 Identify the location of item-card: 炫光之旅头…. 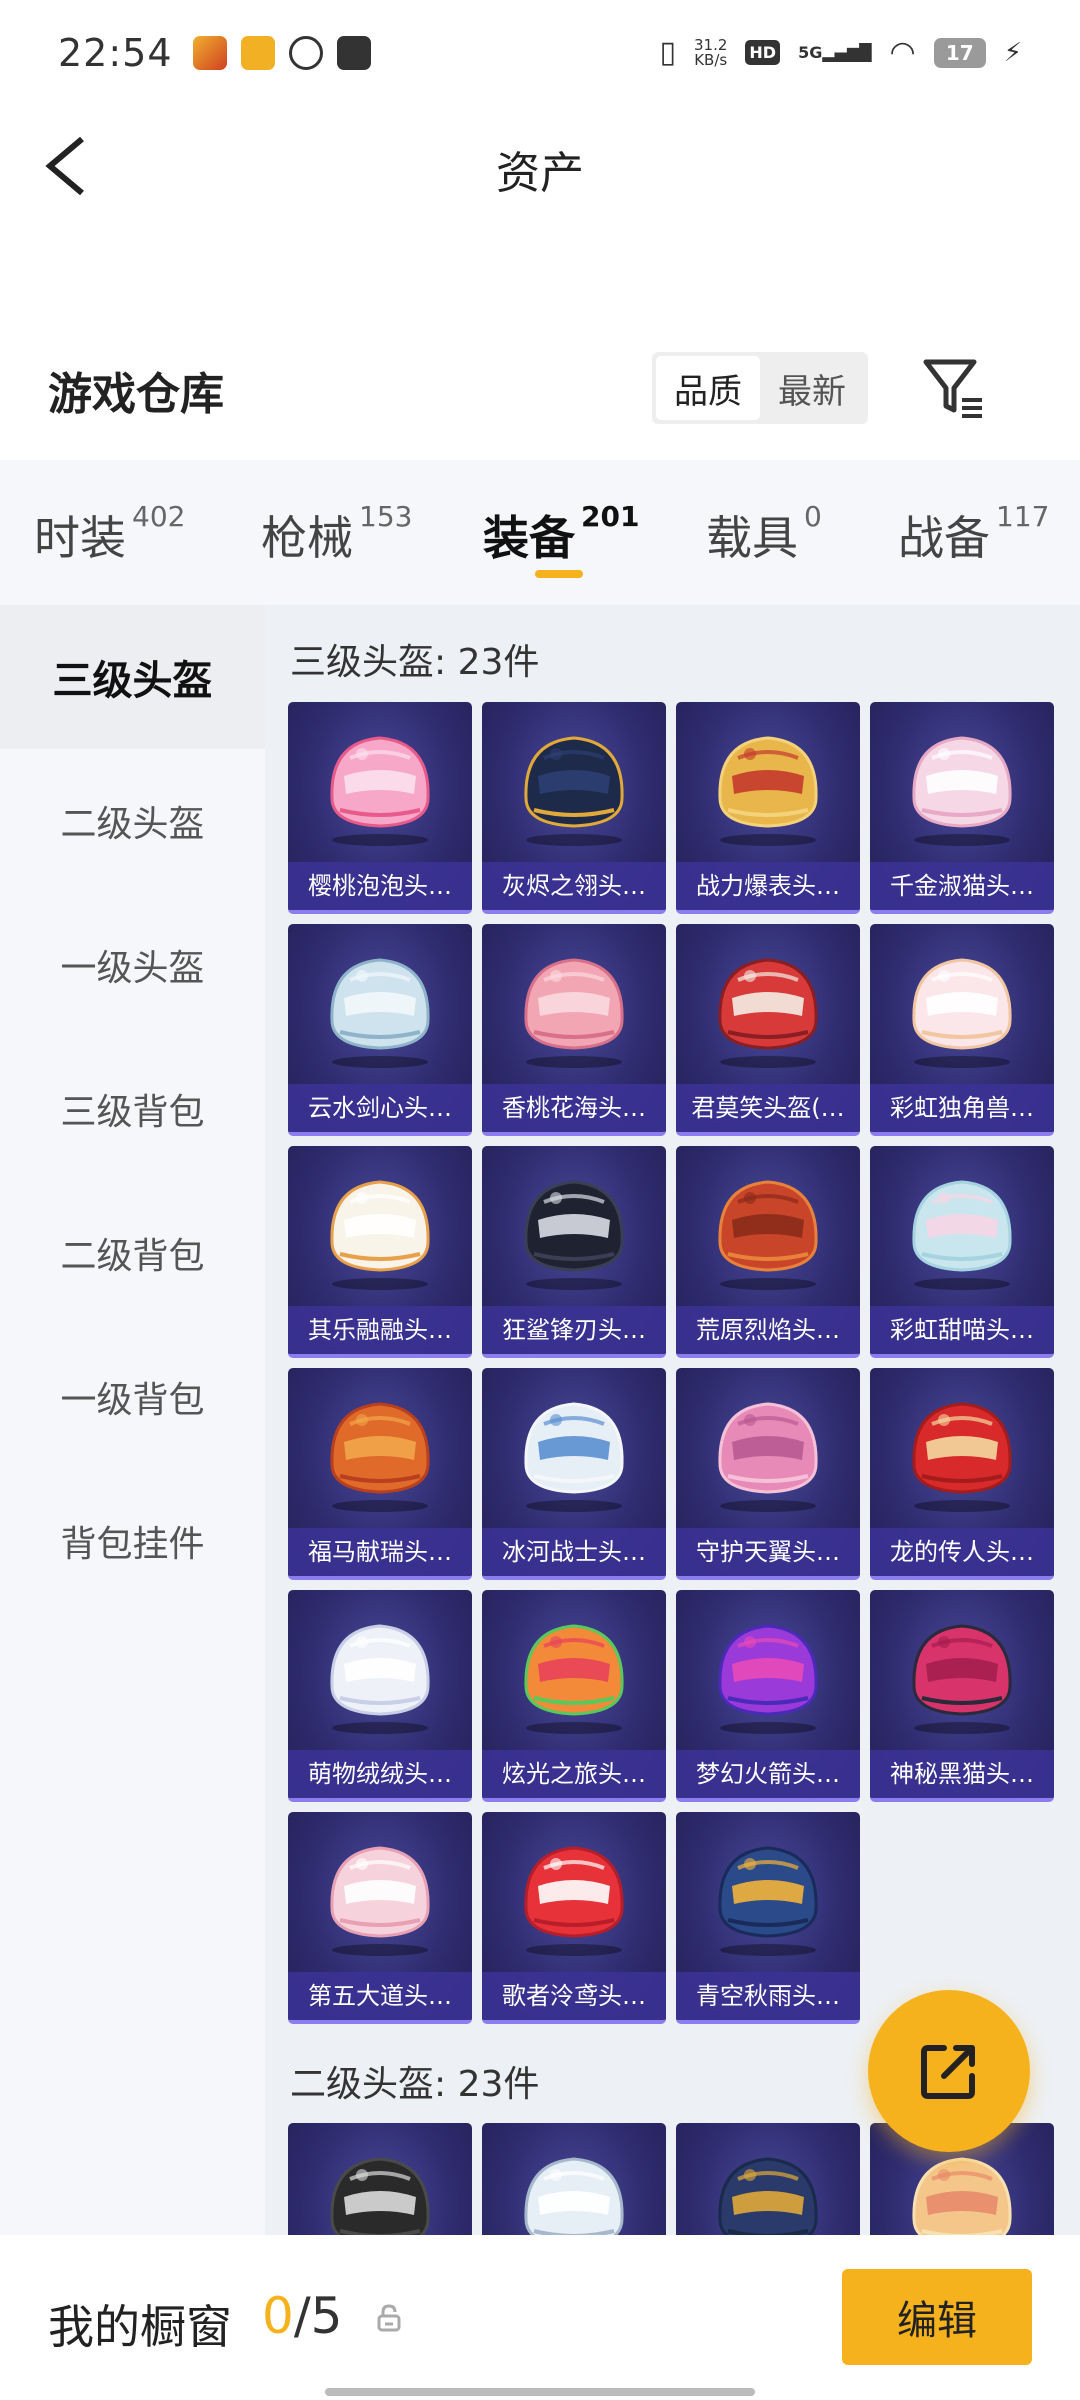
(574, 1696).